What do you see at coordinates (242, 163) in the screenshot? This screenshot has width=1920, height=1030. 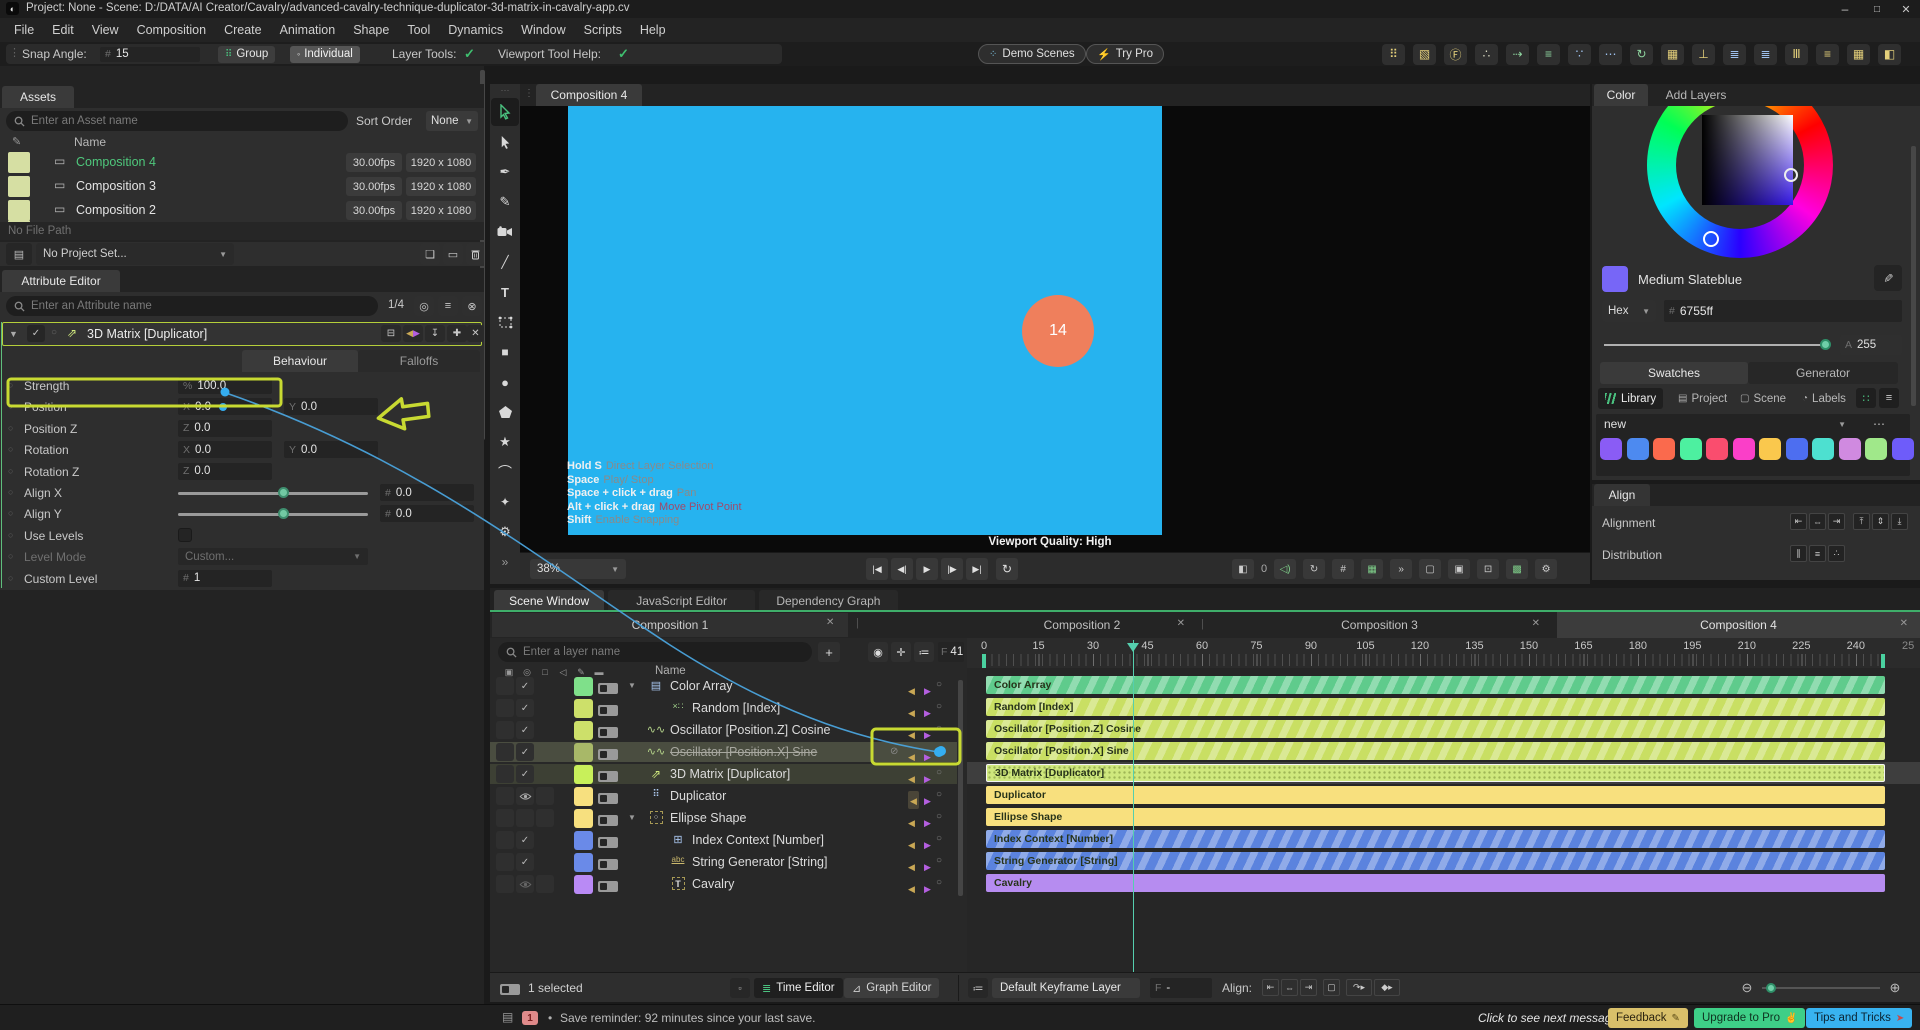 I see `asset-row: ▭ Composition 4 30.00fps 1920 x 1080` at bounding box center [242, 163].